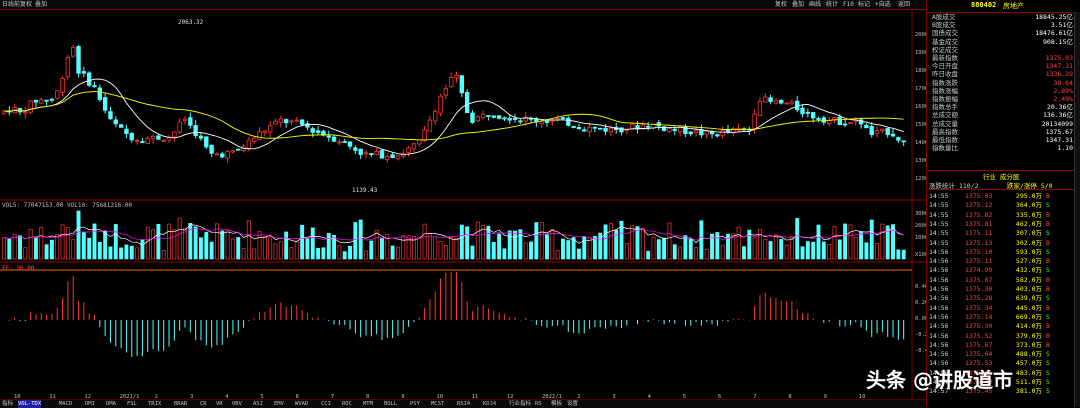 Image resolution: width=1080 pixels, height=408 pixels. What do you see at coordinates (979, 205) in the screenshot?
I see `tick-price: 1375.12` at bounding box center [979, 205].